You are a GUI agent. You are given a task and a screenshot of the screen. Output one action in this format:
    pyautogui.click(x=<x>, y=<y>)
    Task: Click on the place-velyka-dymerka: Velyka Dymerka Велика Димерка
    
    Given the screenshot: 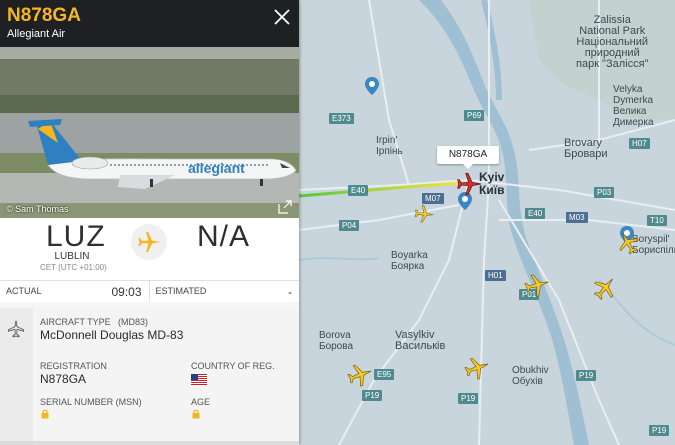 What is the action you would take?
    pyautogui.click(x=633, y=106)
    